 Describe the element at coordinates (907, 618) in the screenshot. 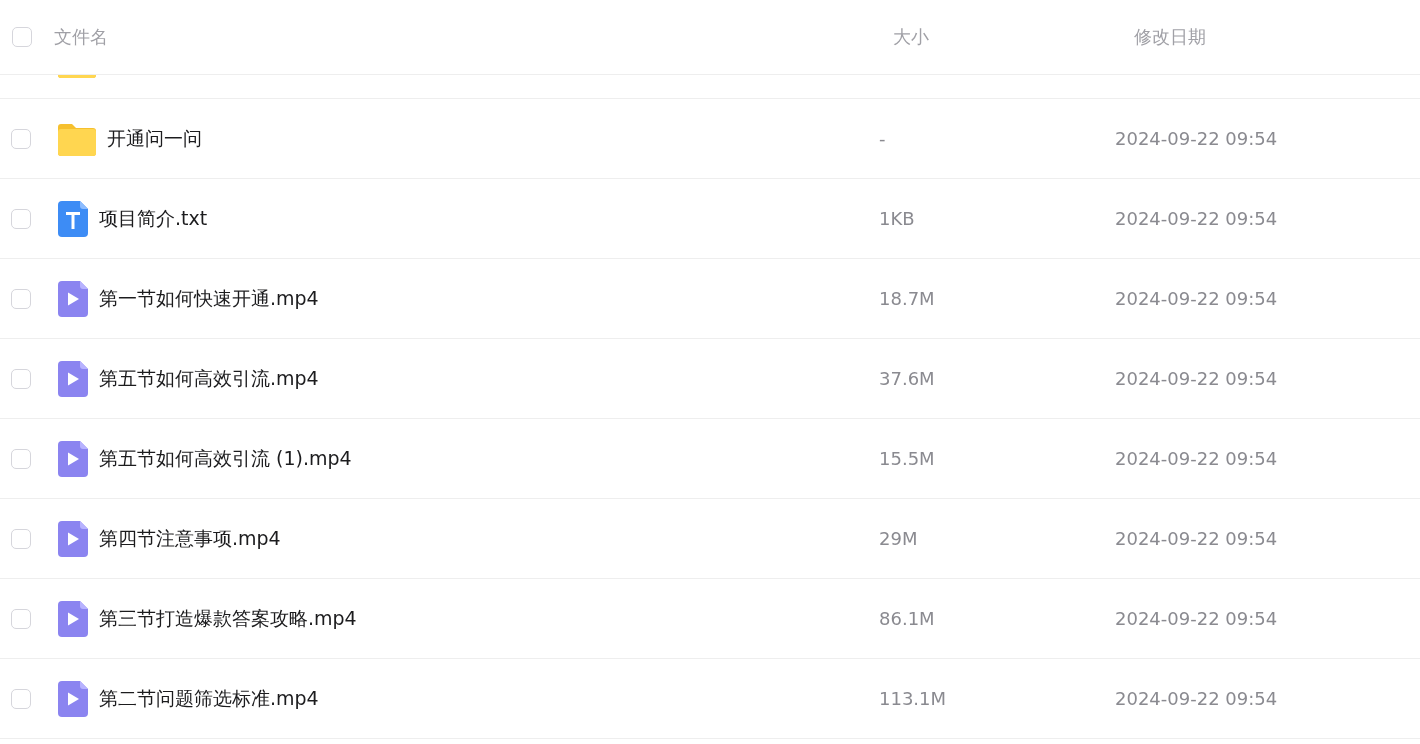

I see `file-size: 86.1M` at that location.